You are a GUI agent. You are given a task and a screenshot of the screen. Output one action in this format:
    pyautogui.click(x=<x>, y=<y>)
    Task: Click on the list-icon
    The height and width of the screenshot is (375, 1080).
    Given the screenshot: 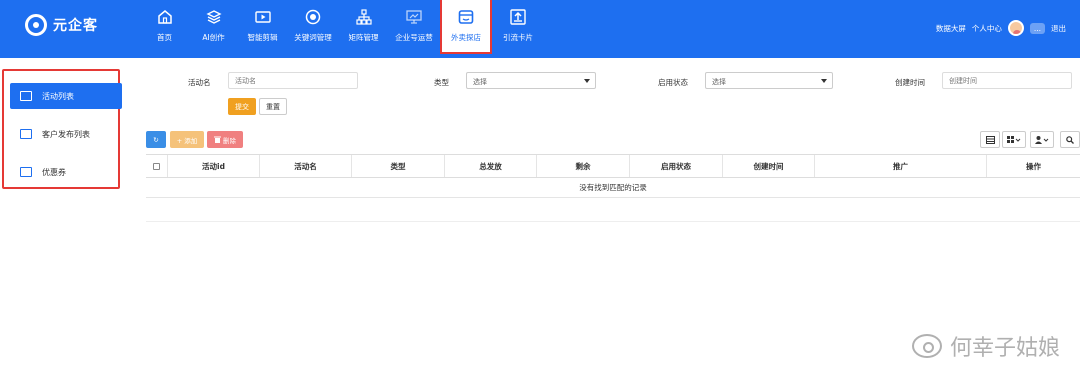 What is the action you would take?
    pyautogui.click(x=26, y=96)
    